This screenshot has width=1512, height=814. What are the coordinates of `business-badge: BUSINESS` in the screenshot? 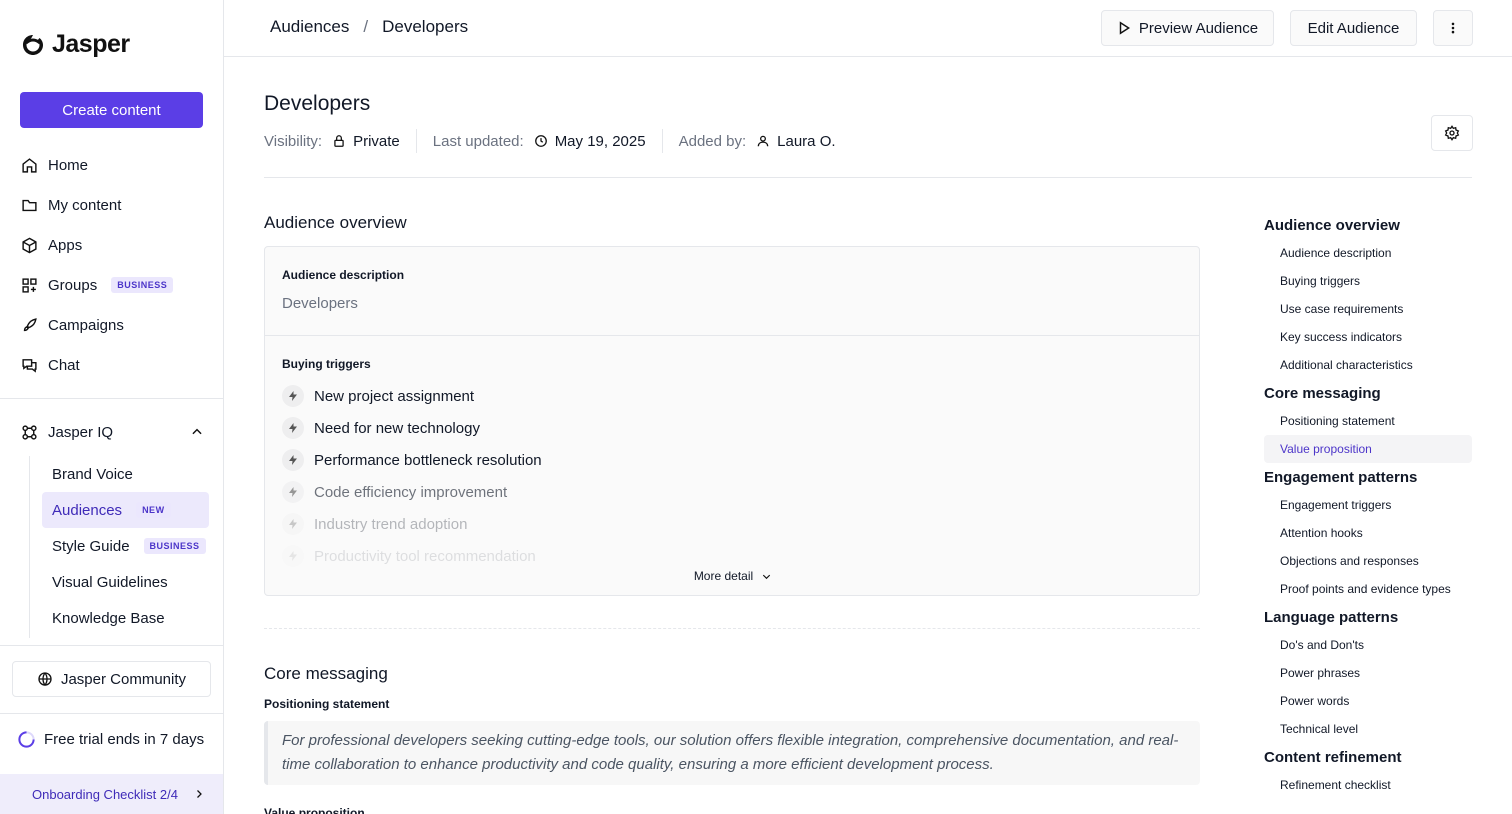 It's located at (174, 546).